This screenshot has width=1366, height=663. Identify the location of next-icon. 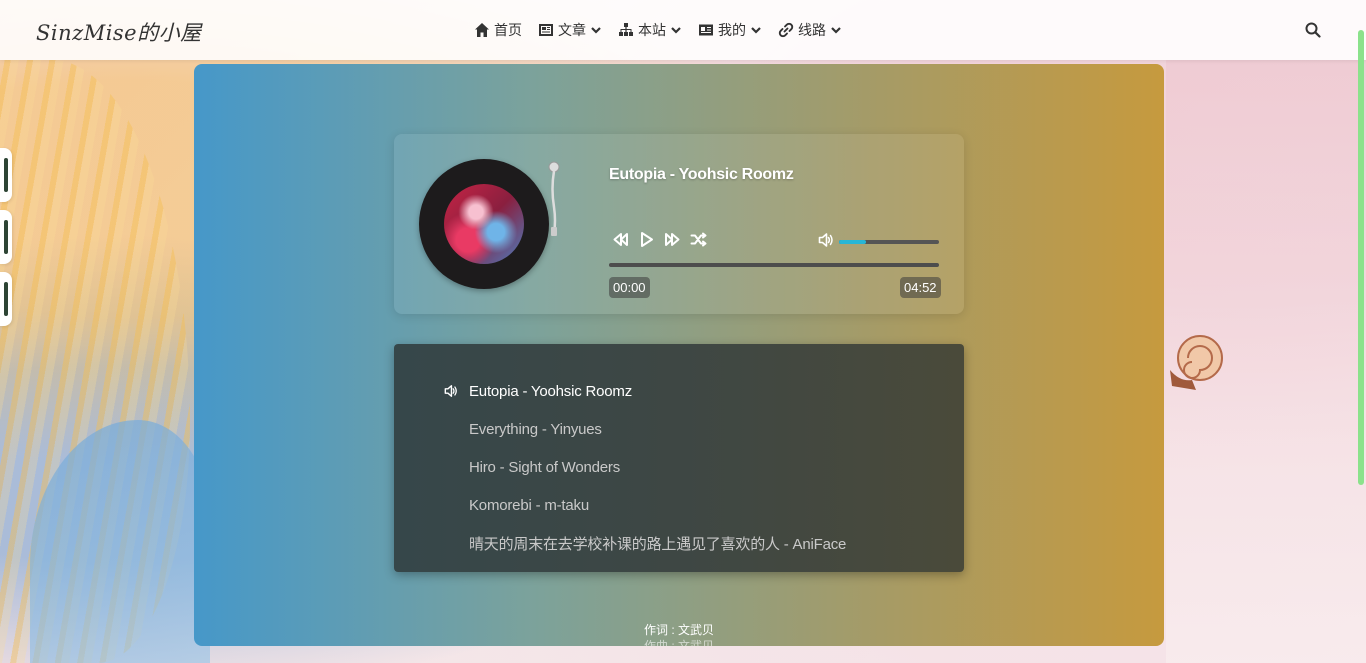
(672, 239).